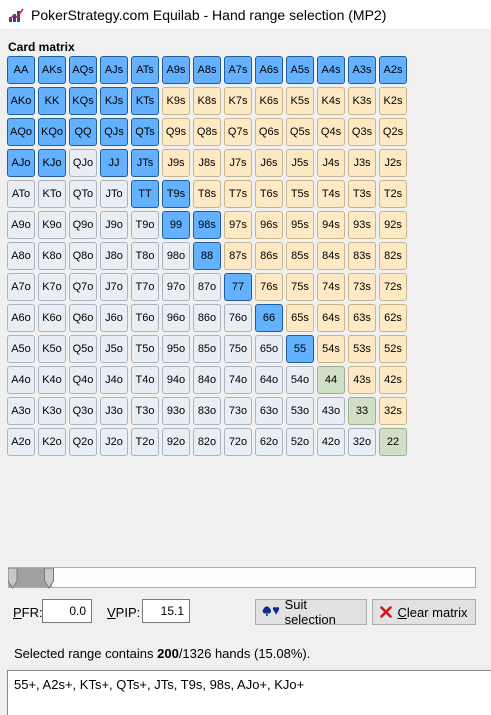  What do you see at coordinates (145, 256) in the screenshot?
I see `hand-cell-T8o: T8o` at bounding box center [145, 256].